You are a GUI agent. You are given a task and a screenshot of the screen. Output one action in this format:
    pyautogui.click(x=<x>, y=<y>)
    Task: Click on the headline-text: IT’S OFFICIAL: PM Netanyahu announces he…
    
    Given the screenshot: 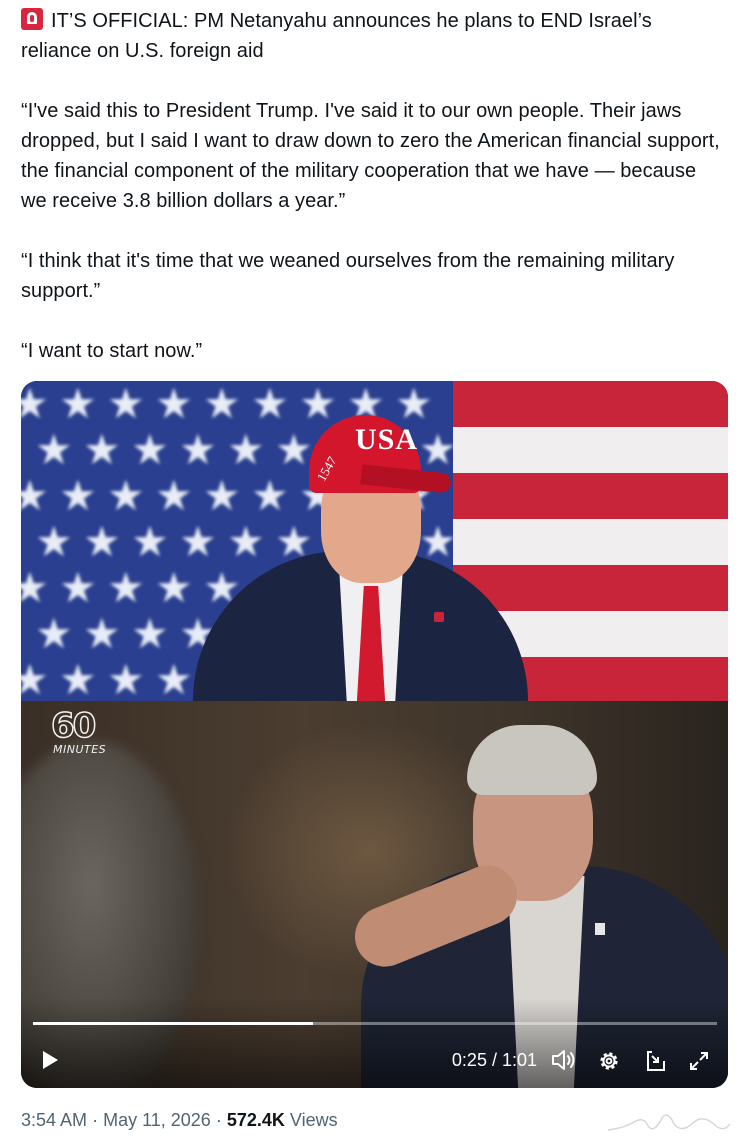 What is the action you would take?
    pyautogui.click(x=336, y=36)
    